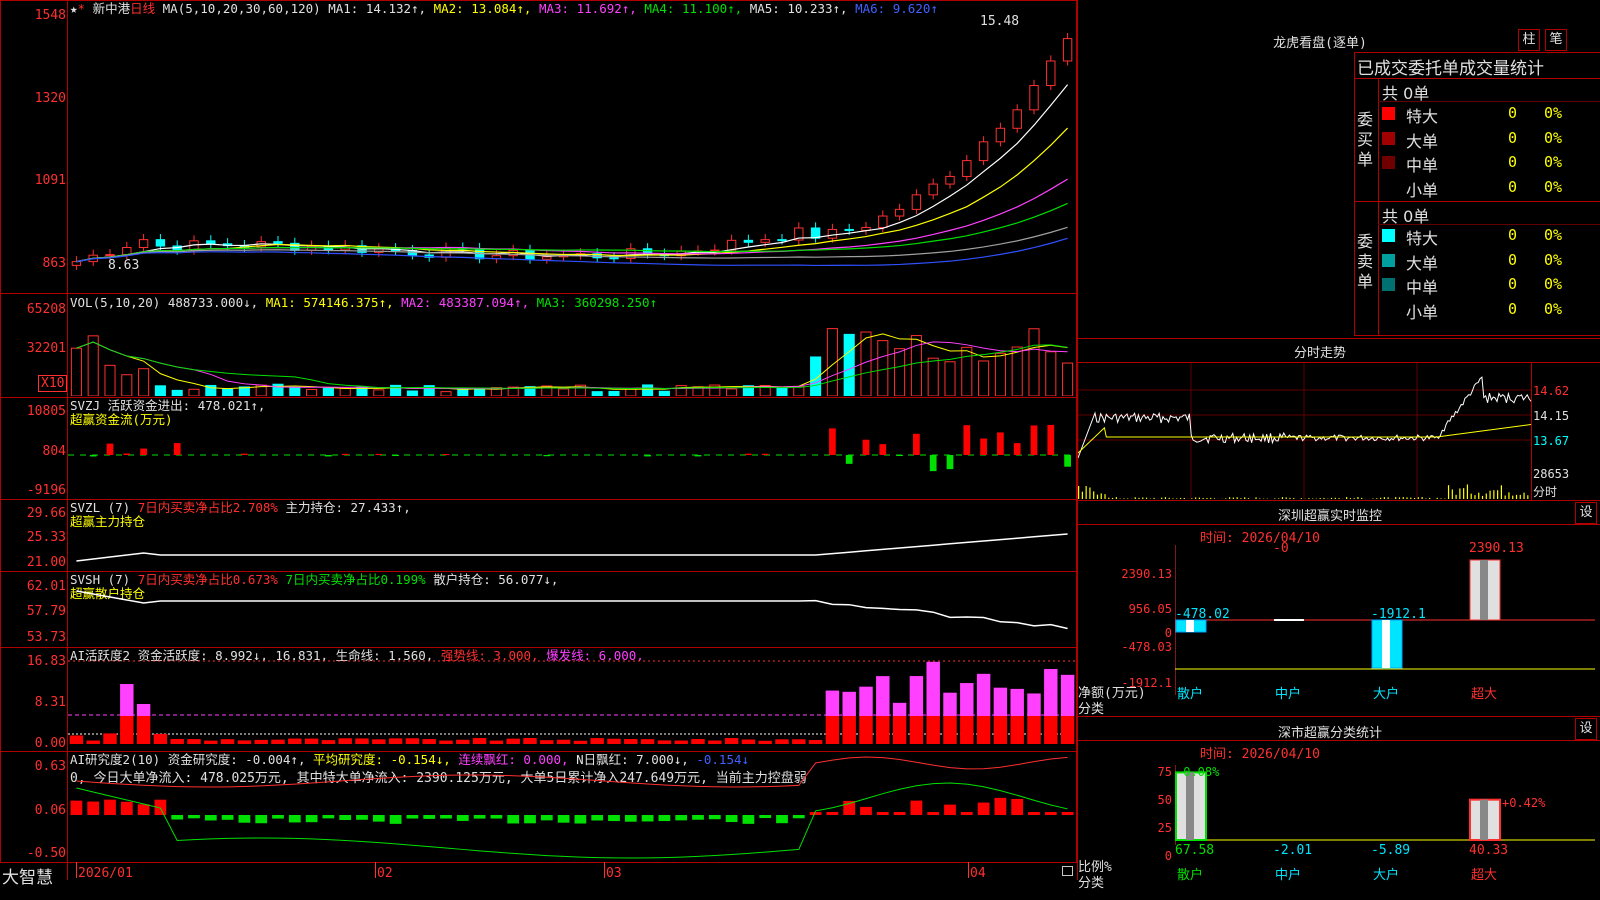 The height and width of the screenshot is (900, 1600). I want to click on row-name: 特大, so click(1422, 238).